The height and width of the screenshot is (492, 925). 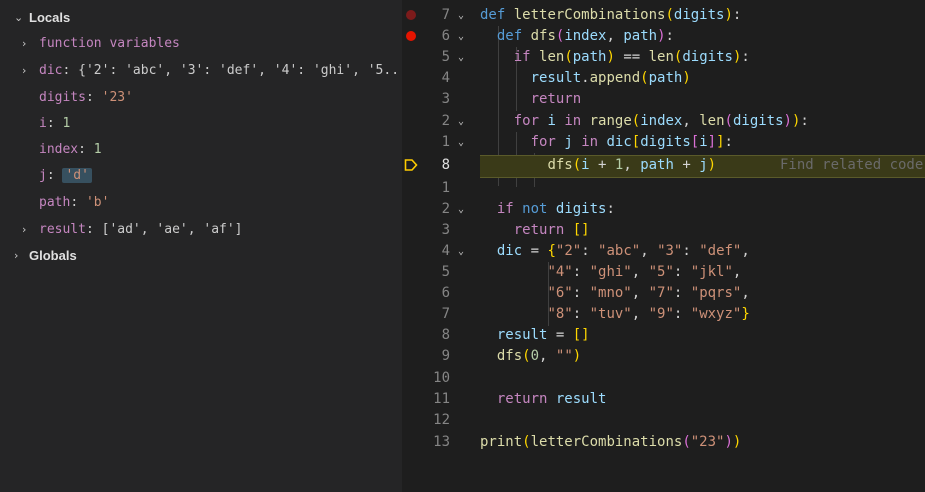 What do you see at coordinates (117, 97) in the screenshot?
I see `variable-value: '23'` at bounding box center [117, 97].